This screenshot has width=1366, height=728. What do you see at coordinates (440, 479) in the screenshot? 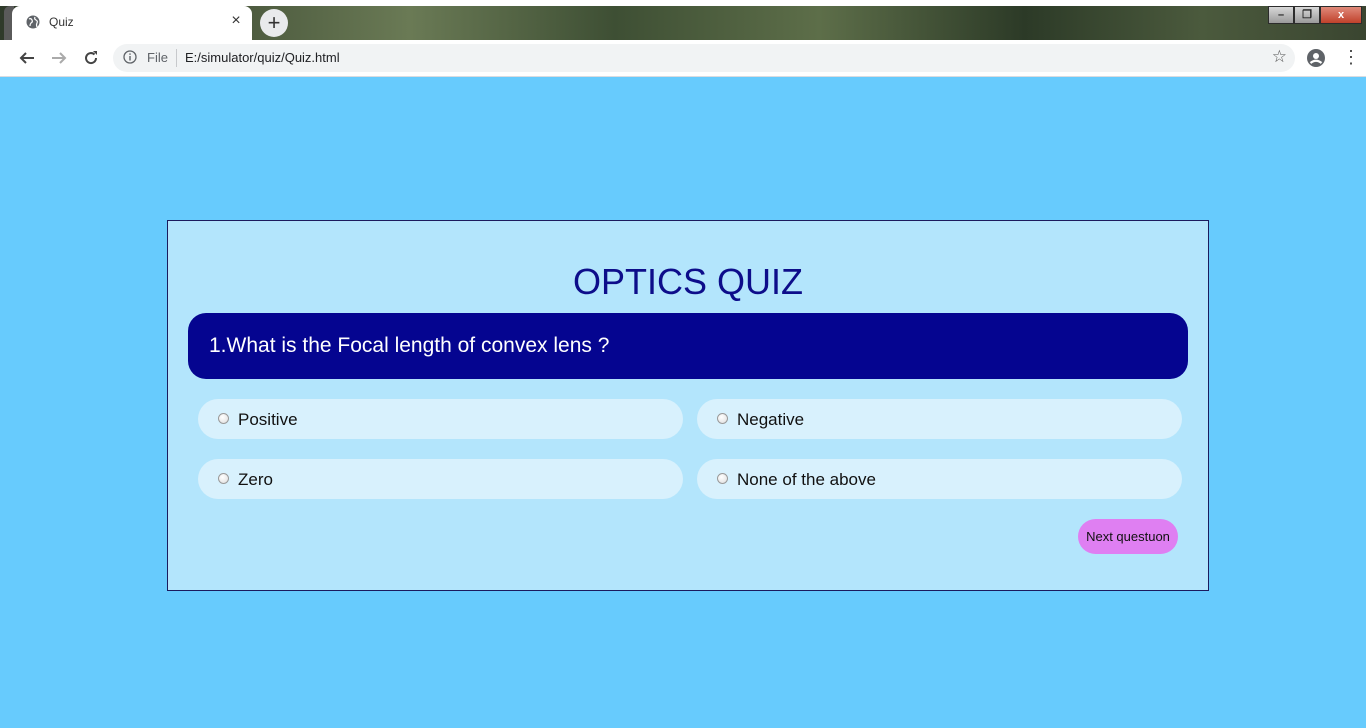
I see `option-zero: Zero` at bounding box center [440, 479].